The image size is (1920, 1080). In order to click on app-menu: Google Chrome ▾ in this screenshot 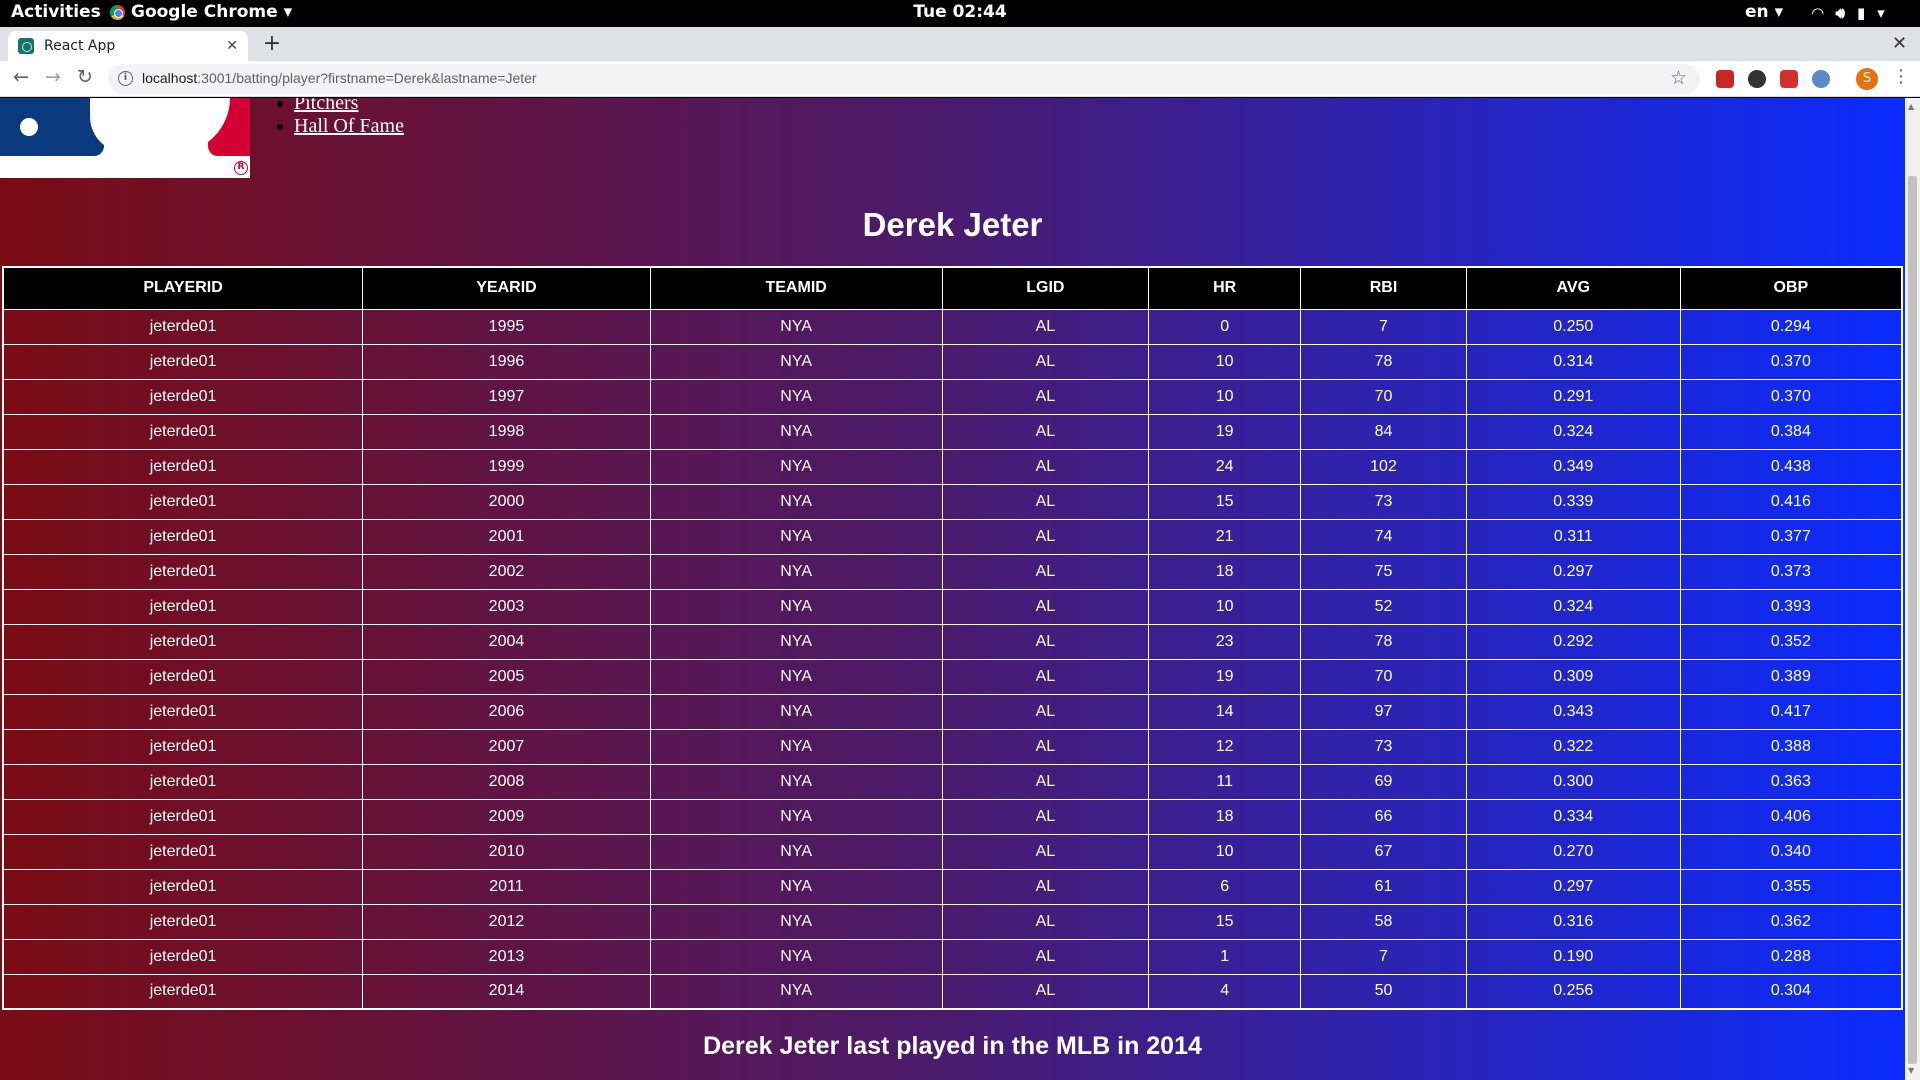, I will do `click(201, 12)`.